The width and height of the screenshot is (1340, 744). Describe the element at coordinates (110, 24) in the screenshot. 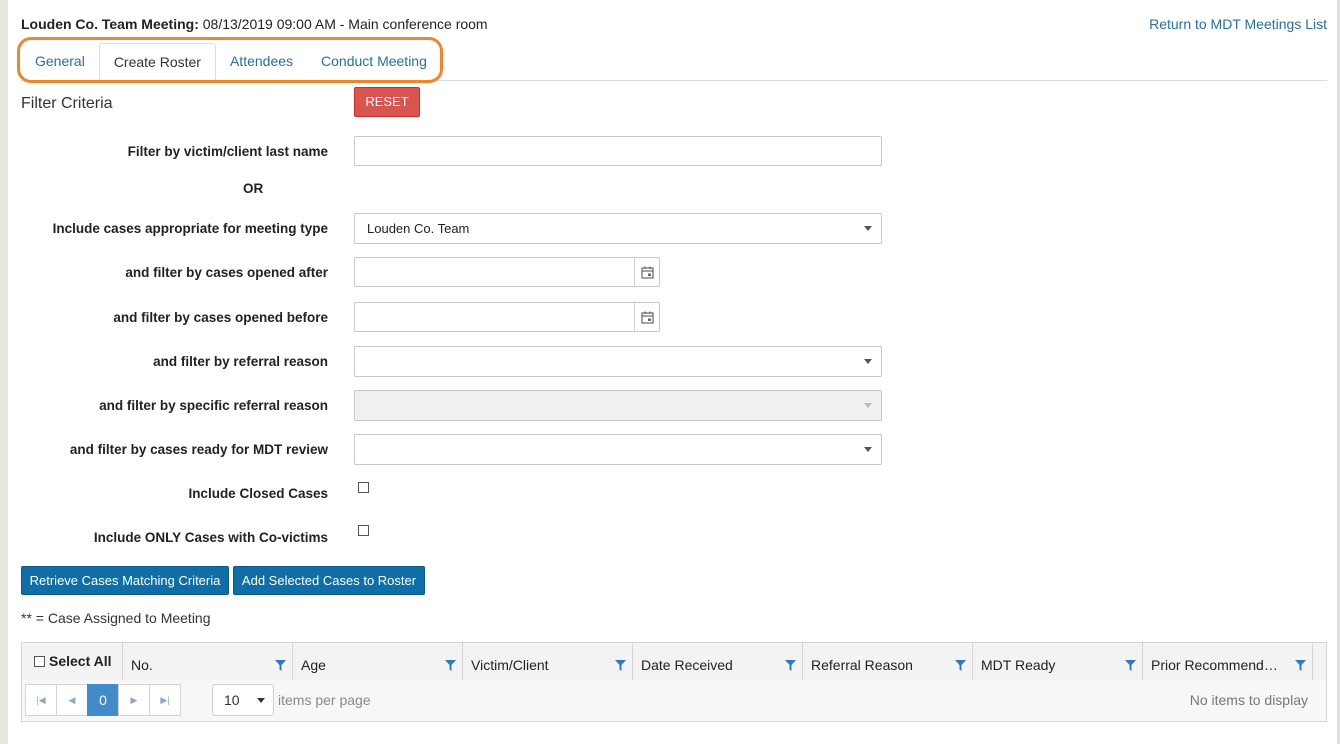

I see `meeting-title: Louden Co. Team Meeting:` at that location.